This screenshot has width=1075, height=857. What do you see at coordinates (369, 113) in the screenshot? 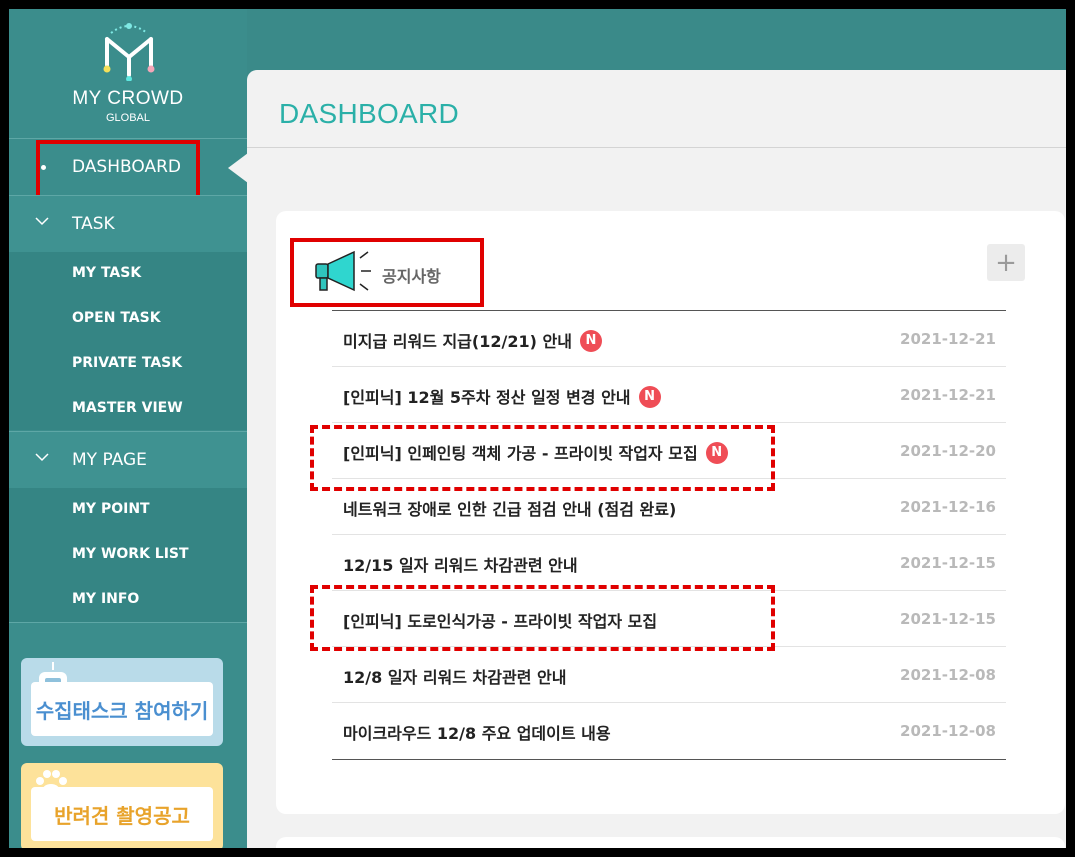
I see `page-title: DASHBOARD` at bounding box center [369, 113].